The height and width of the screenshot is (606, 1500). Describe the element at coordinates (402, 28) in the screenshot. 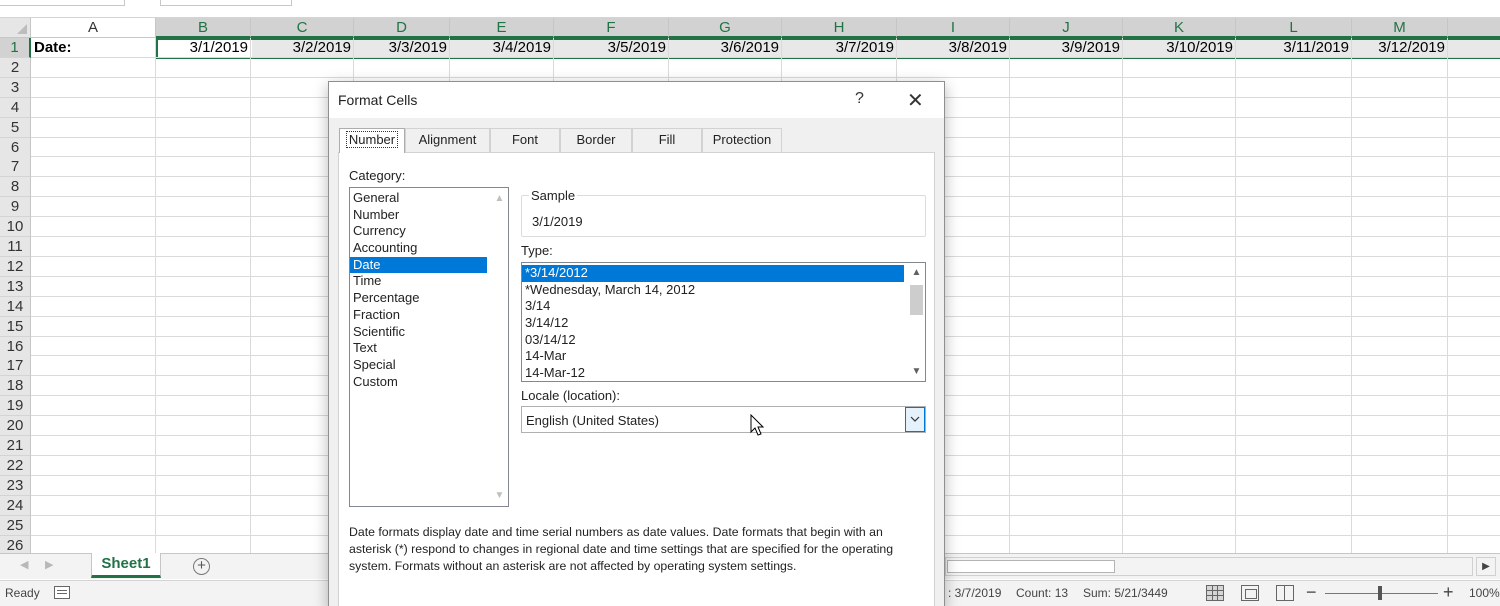

I see `column-header-d: D` at that location.